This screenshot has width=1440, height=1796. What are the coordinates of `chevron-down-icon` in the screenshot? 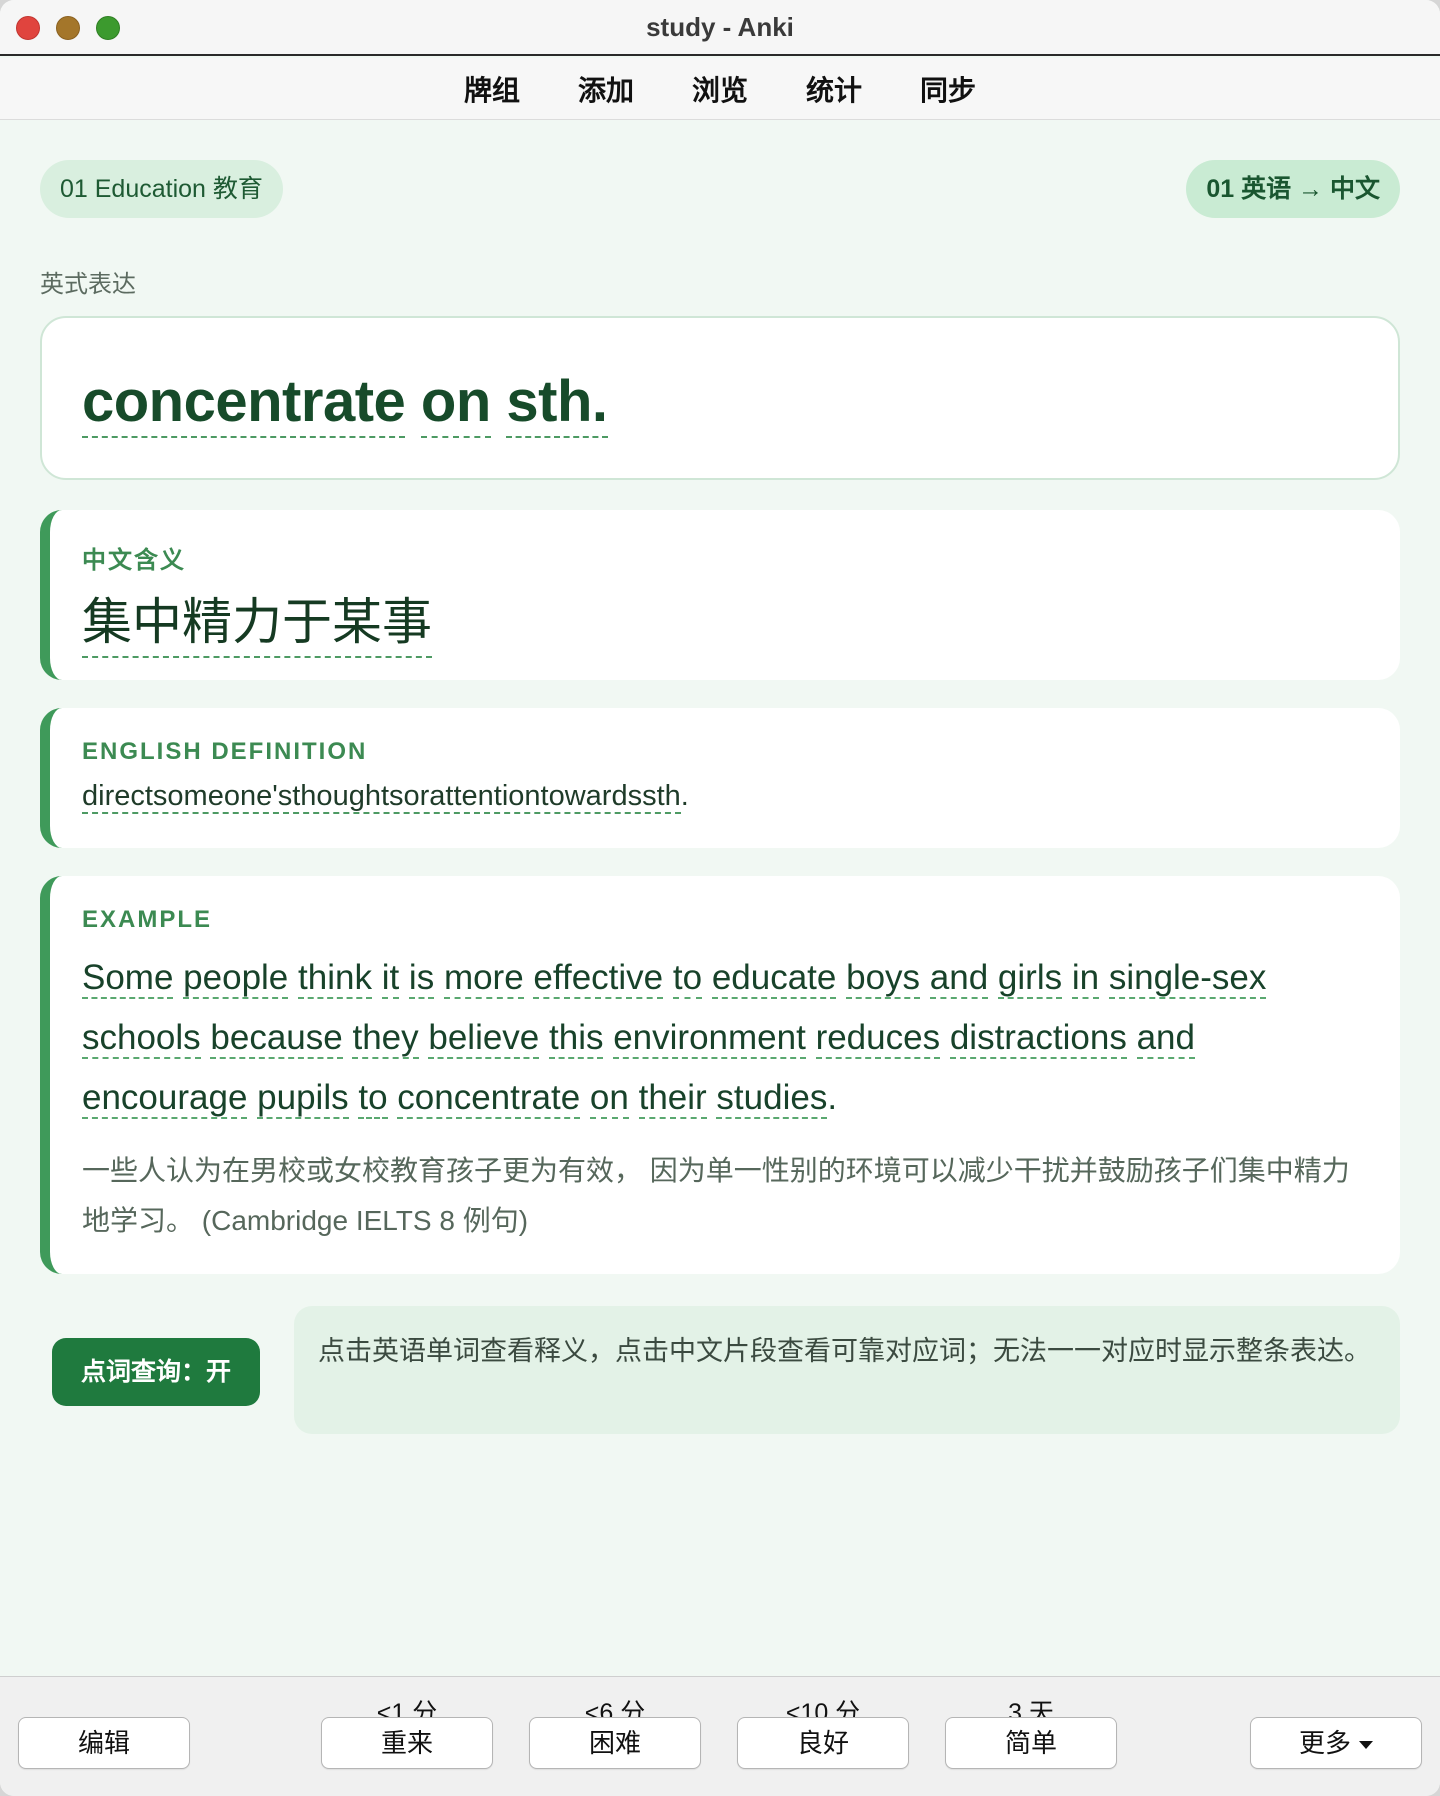 It's located at (1366, 1745).